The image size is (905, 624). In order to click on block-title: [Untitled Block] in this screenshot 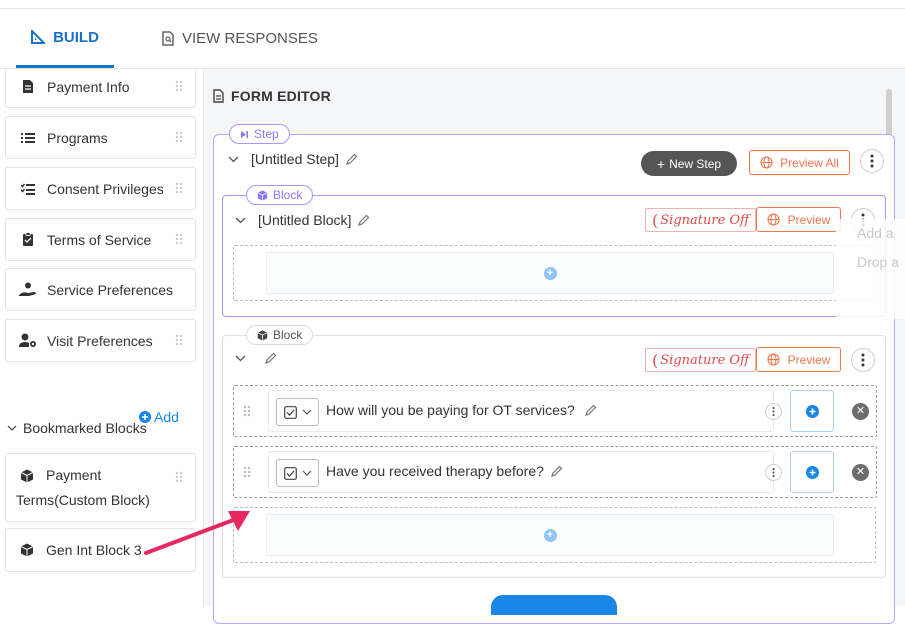, I will do `click(305, 220)`.